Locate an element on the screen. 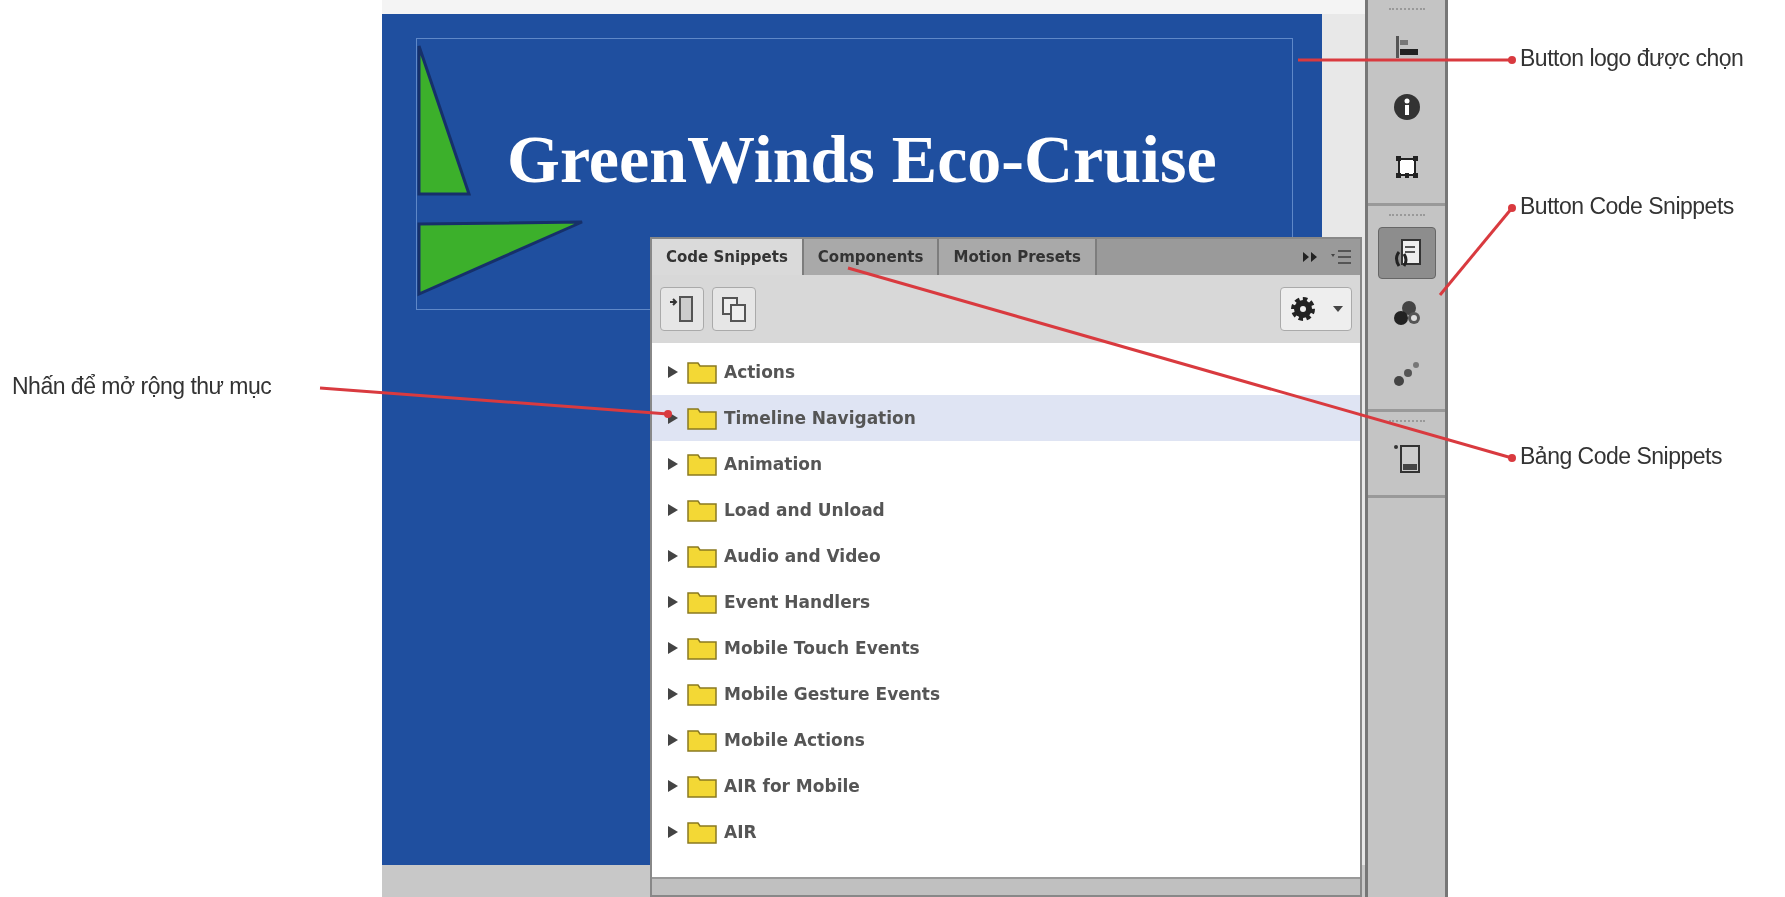 This screenshot has width=1785, height=897. copy-icon is located at coordinates (734, 309).